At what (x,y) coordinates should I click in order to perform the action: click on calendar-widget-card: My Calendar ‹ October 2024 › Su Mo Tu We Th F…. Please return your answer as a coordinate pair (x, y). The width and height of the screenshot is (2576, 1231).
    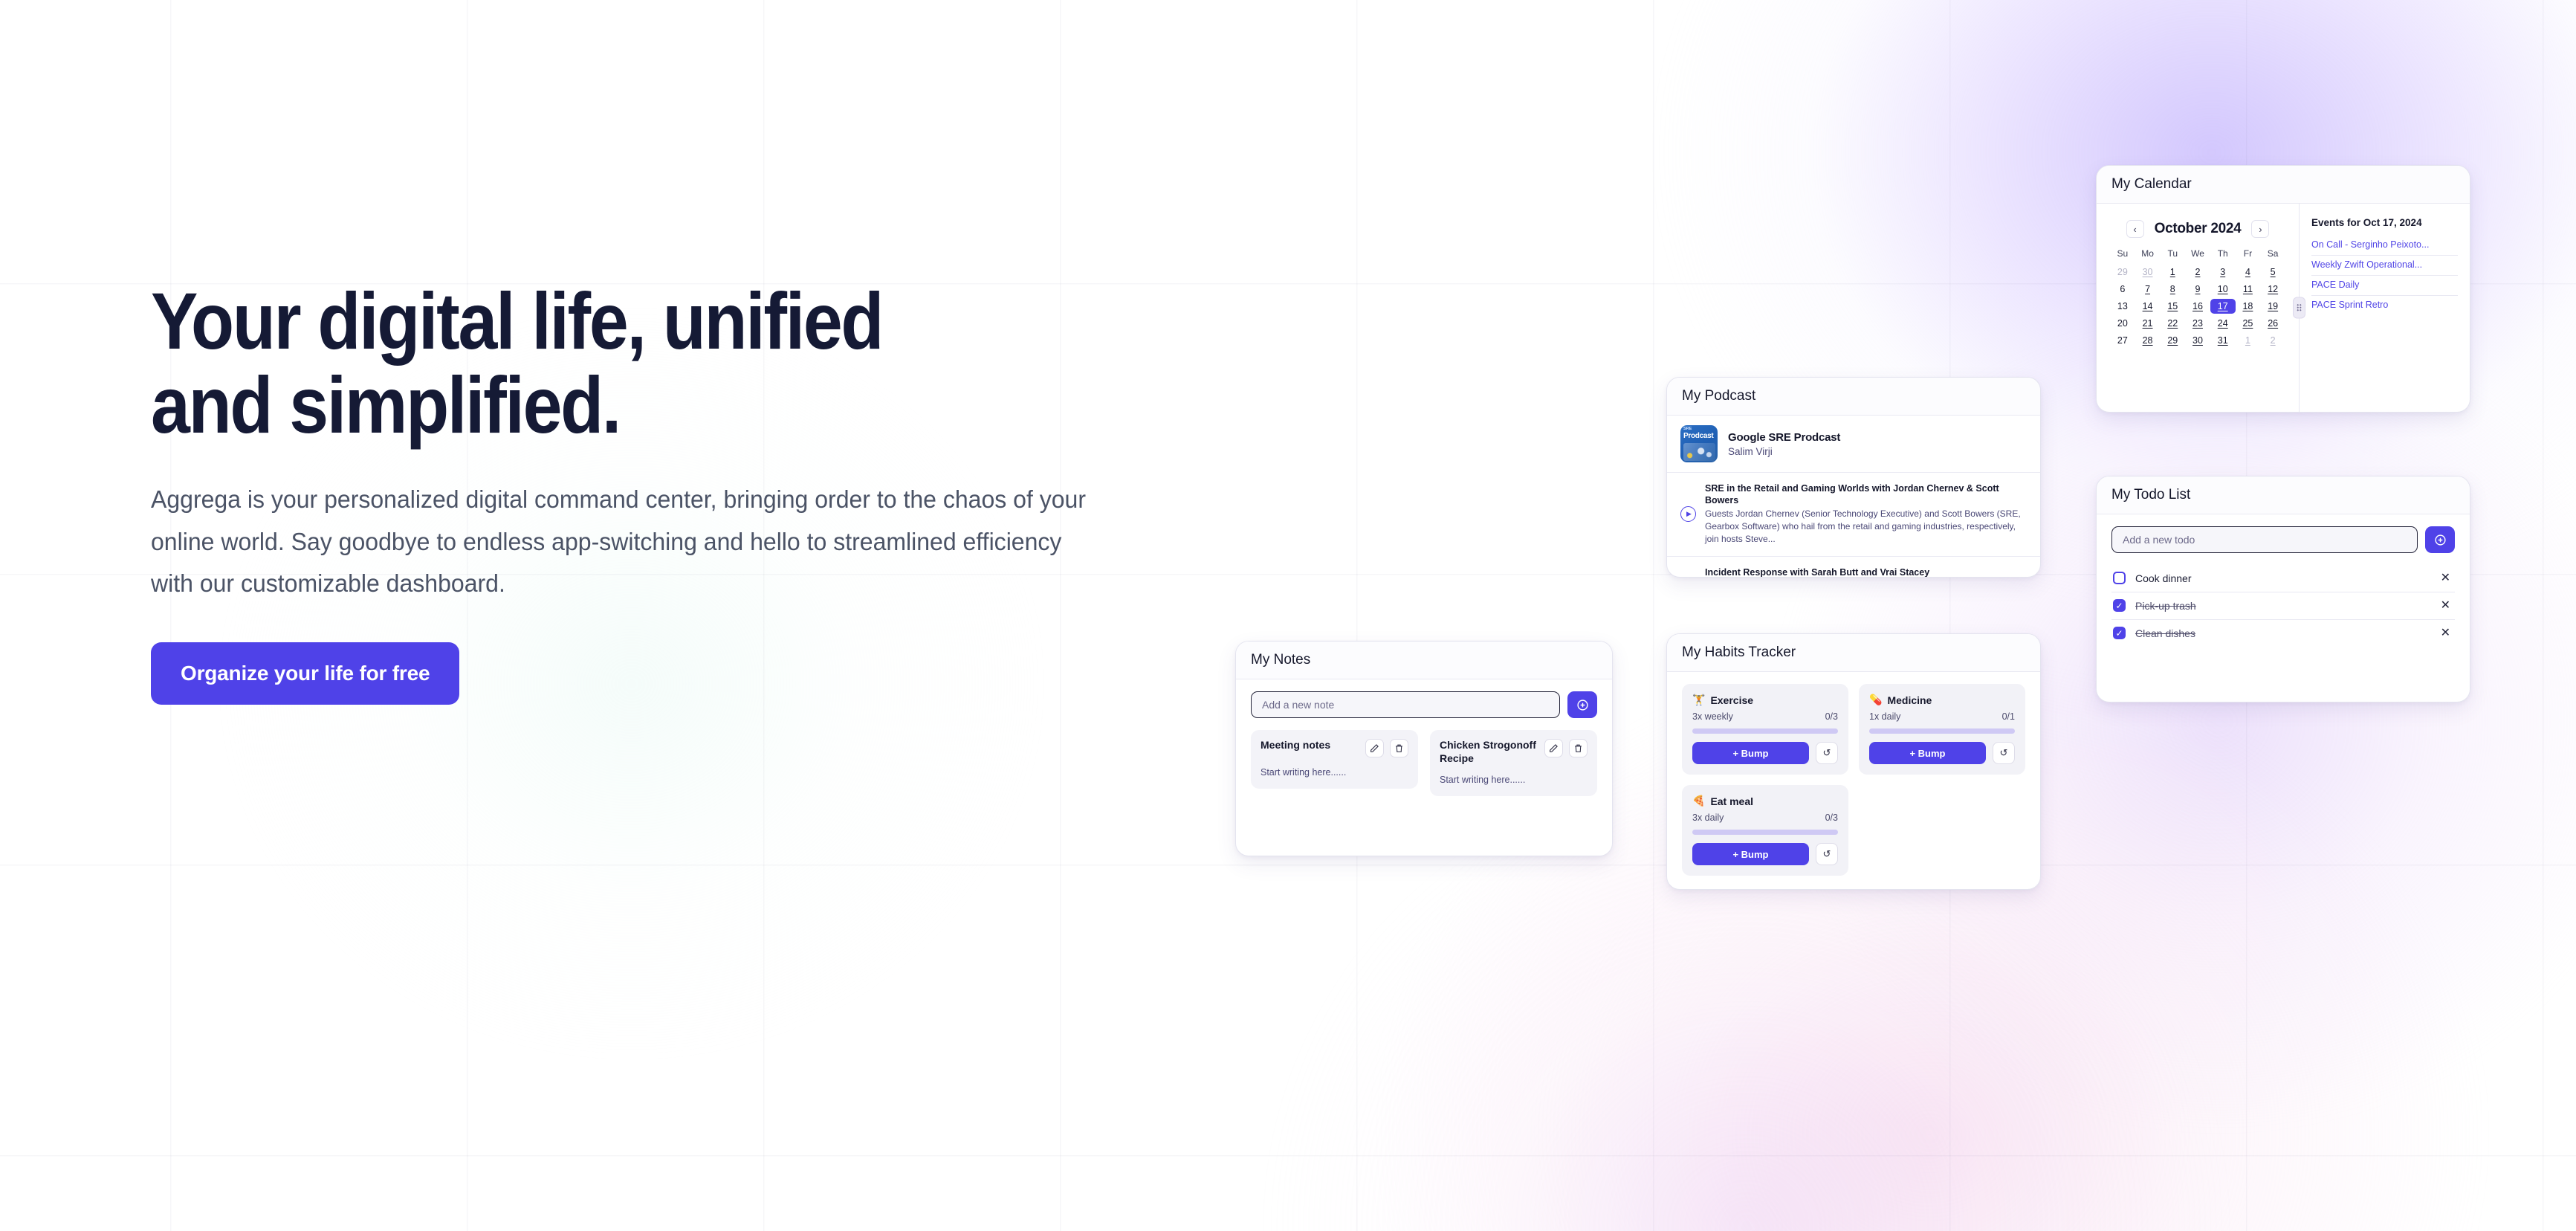
    Looking at the image, I should click on (2283, 289).